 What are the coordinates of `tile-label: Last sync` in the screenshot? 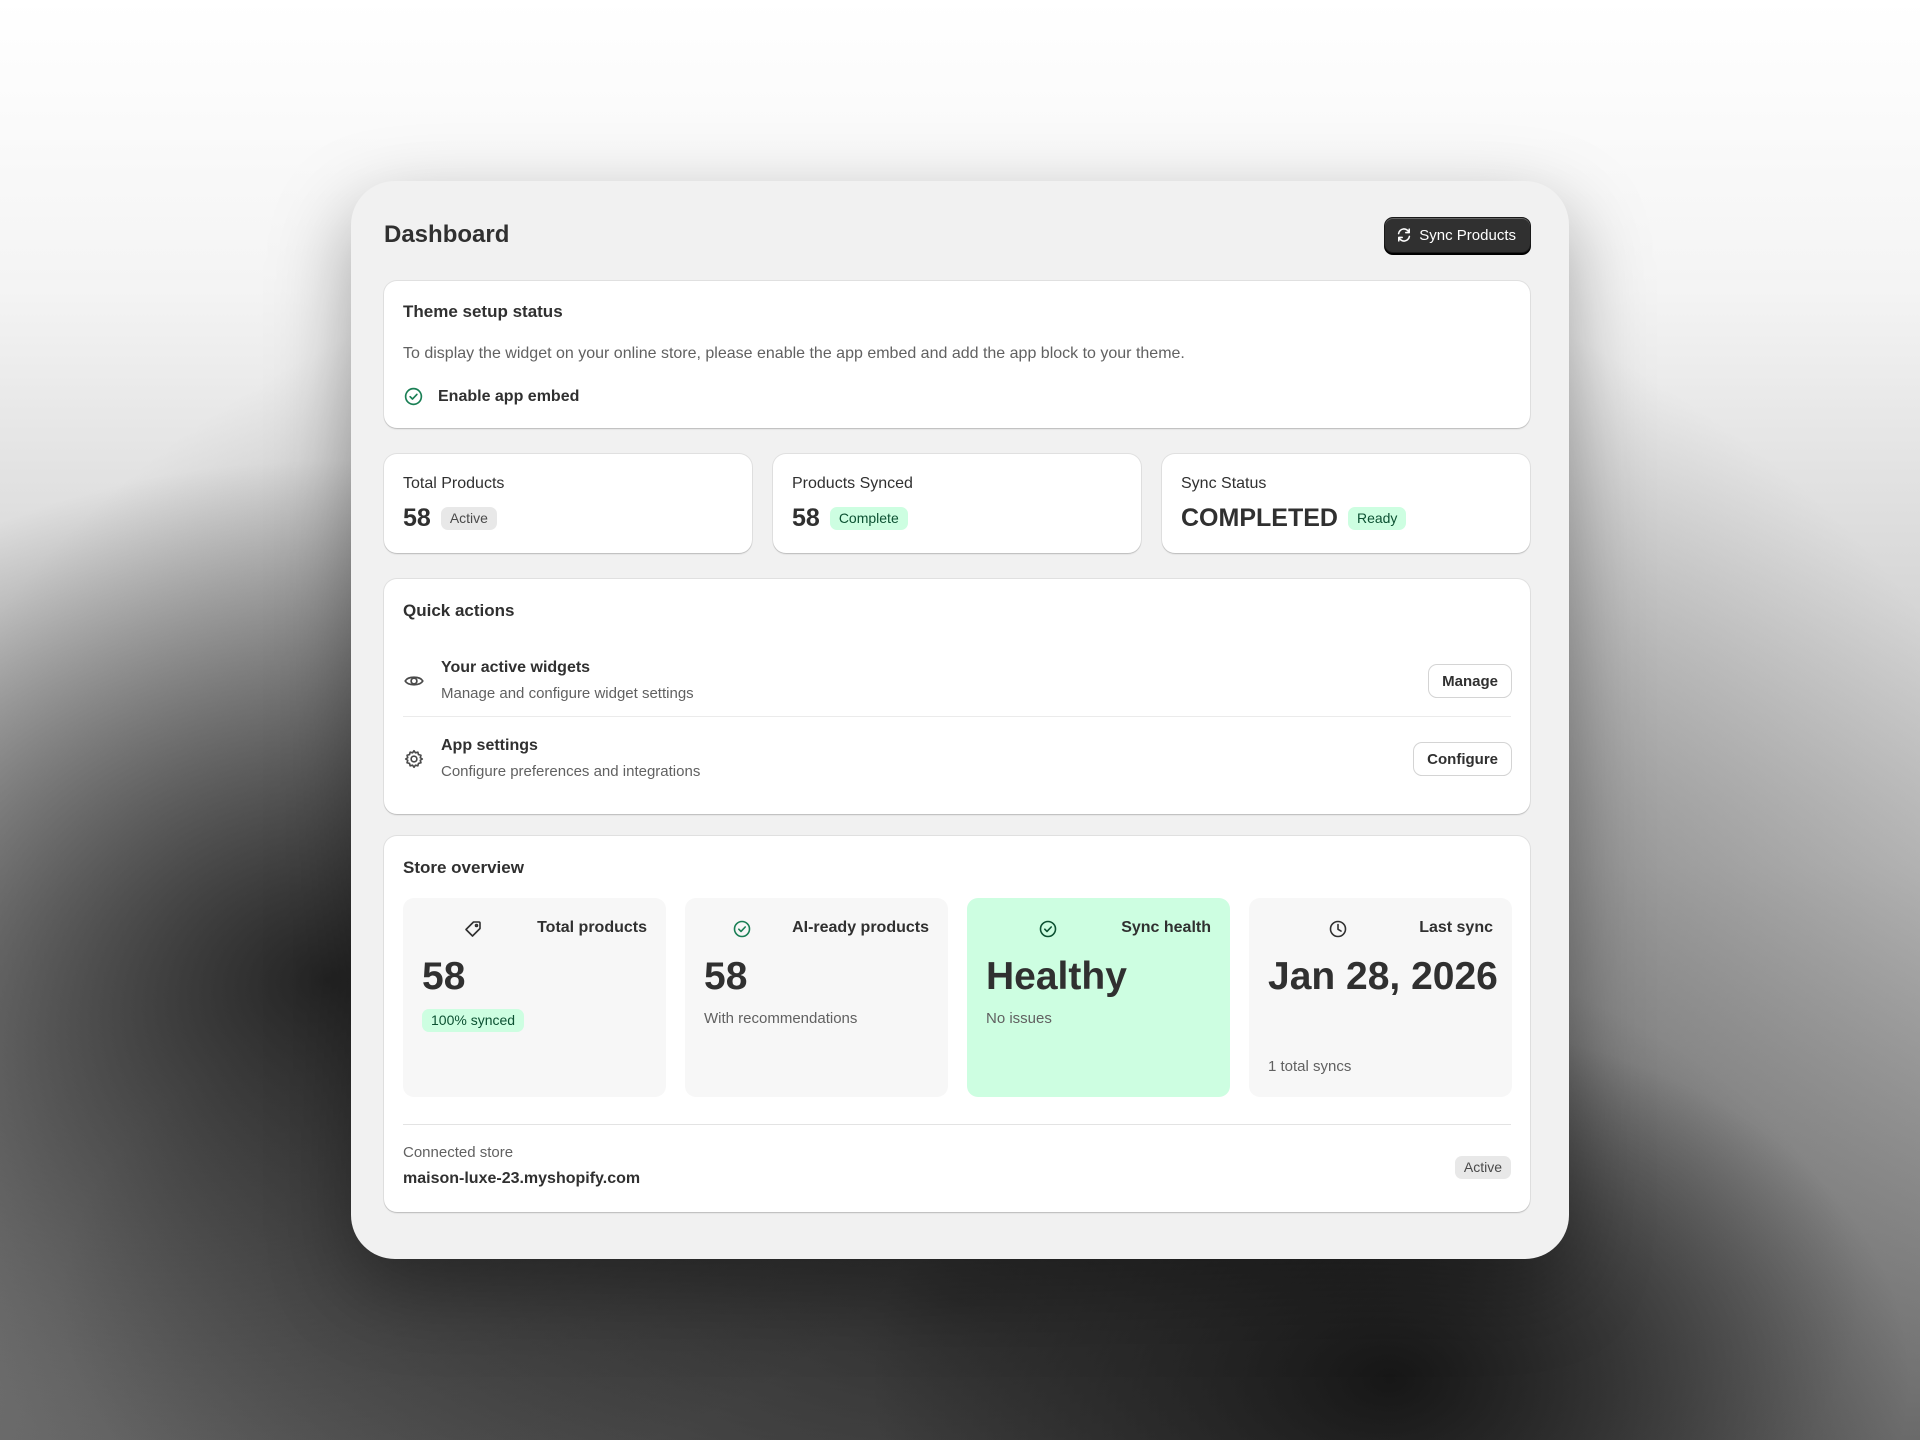 It's located at (1456, 927).